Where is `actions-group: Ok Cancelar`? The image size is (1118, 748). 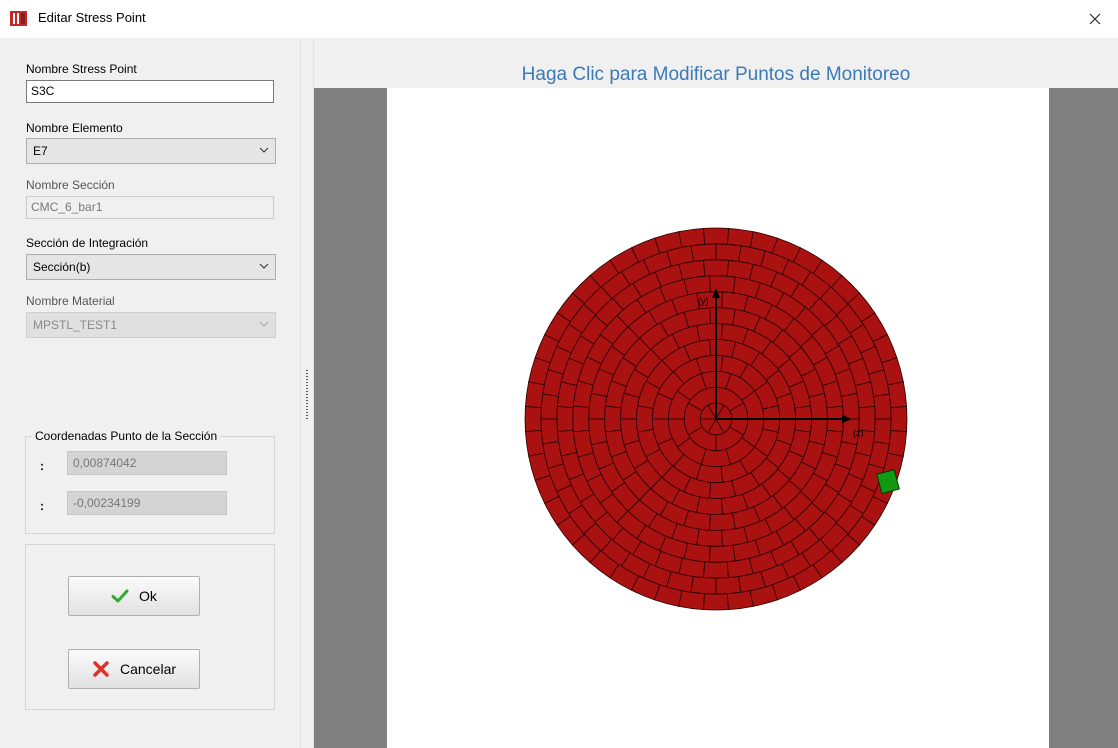
actions-group: Ok Cancelar is located at coordinates (150, 627).